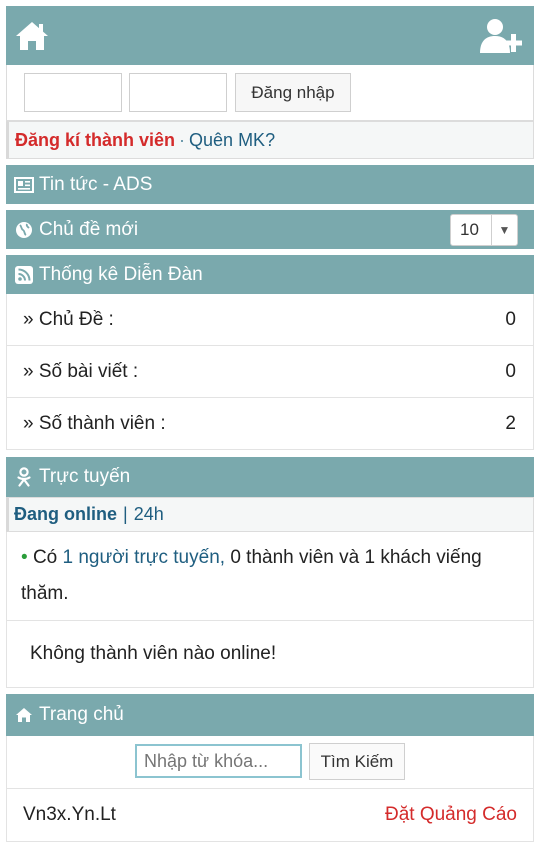 The image size is (540, 850). I want to click on news-section-title: Tin tức - ADS, so click(96, 184).